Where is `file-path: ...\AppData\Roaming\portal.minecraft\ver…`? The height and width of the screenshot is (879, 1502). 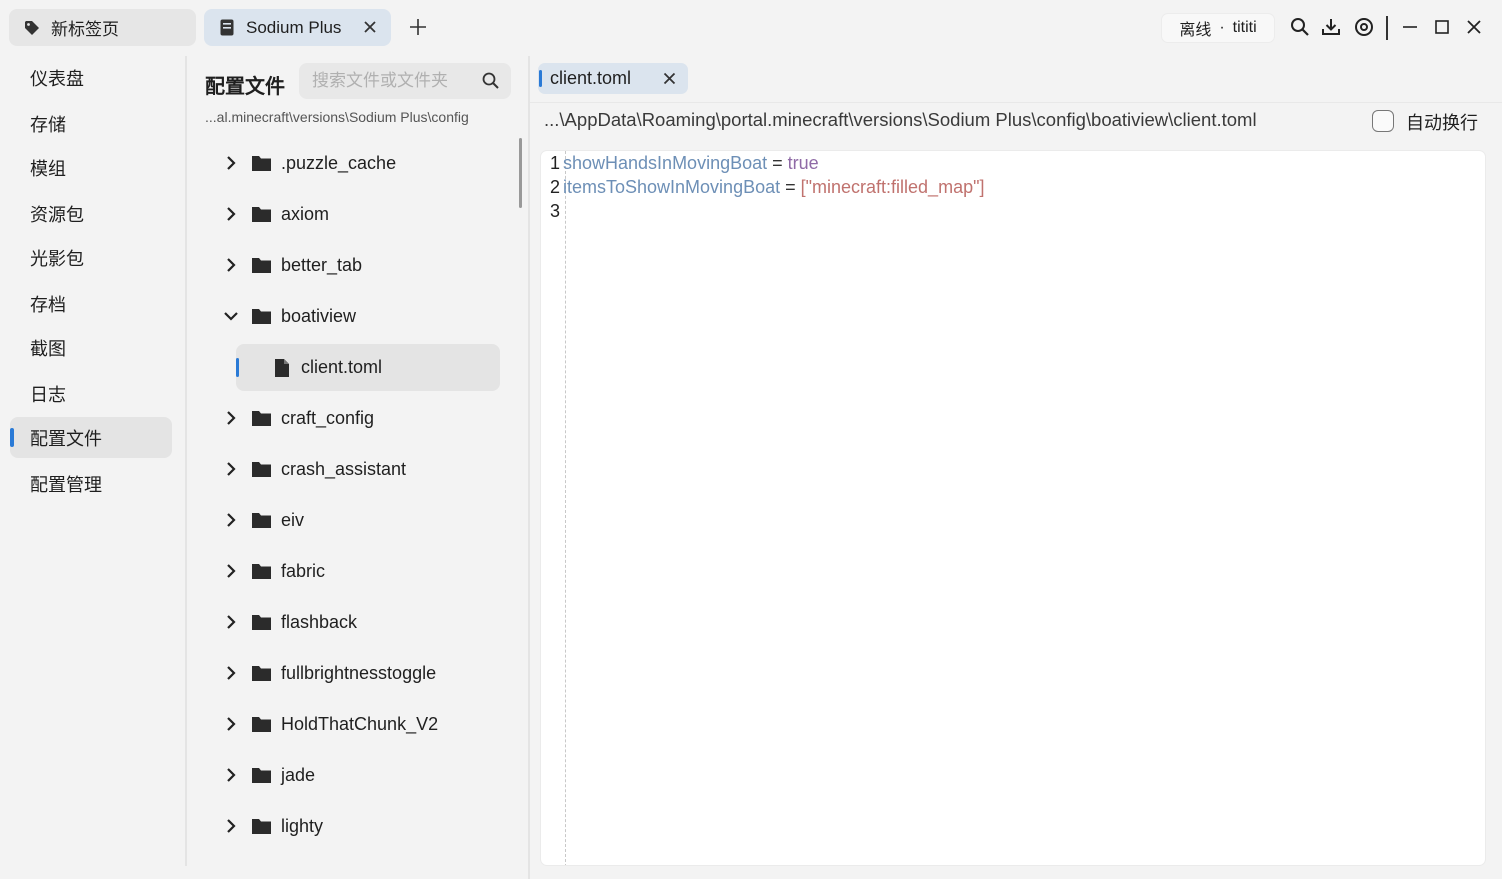
file-path: ...\AppData\Roaming\portal.minecraft\ver… is located at coordinates (900, 119).